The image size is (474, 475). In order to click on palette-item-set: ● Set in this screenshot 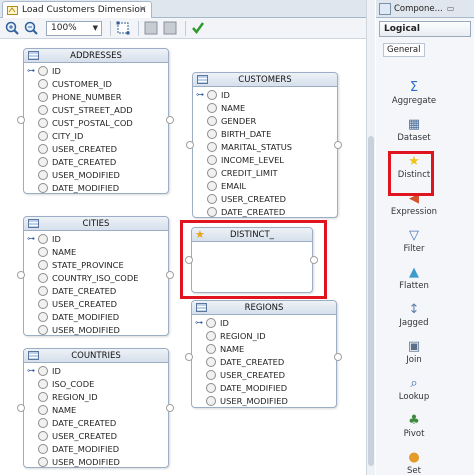, I will do `click(414, 462)`.